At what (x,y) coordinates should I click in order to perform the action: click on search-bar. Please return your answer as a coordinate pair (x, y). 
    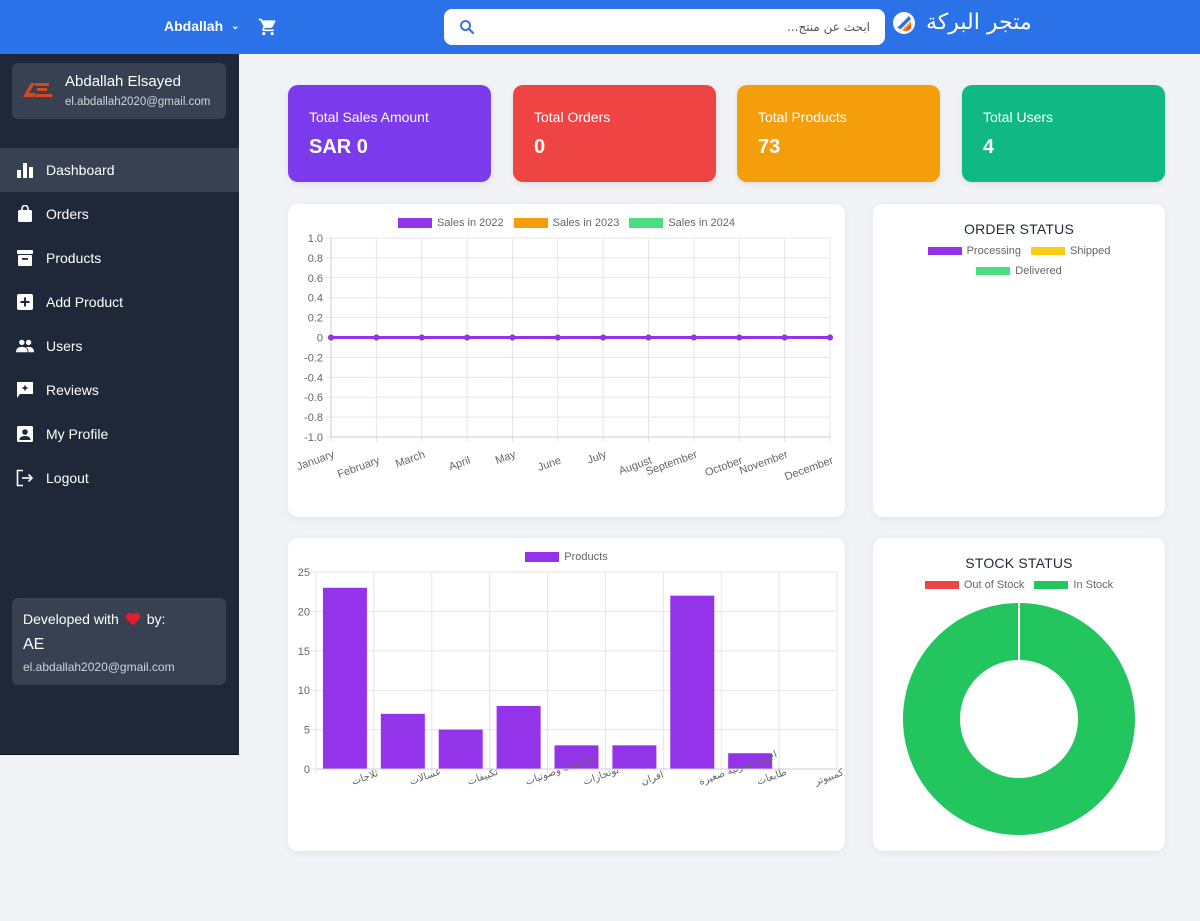
    Looking at the image, I should click on (664, 27).